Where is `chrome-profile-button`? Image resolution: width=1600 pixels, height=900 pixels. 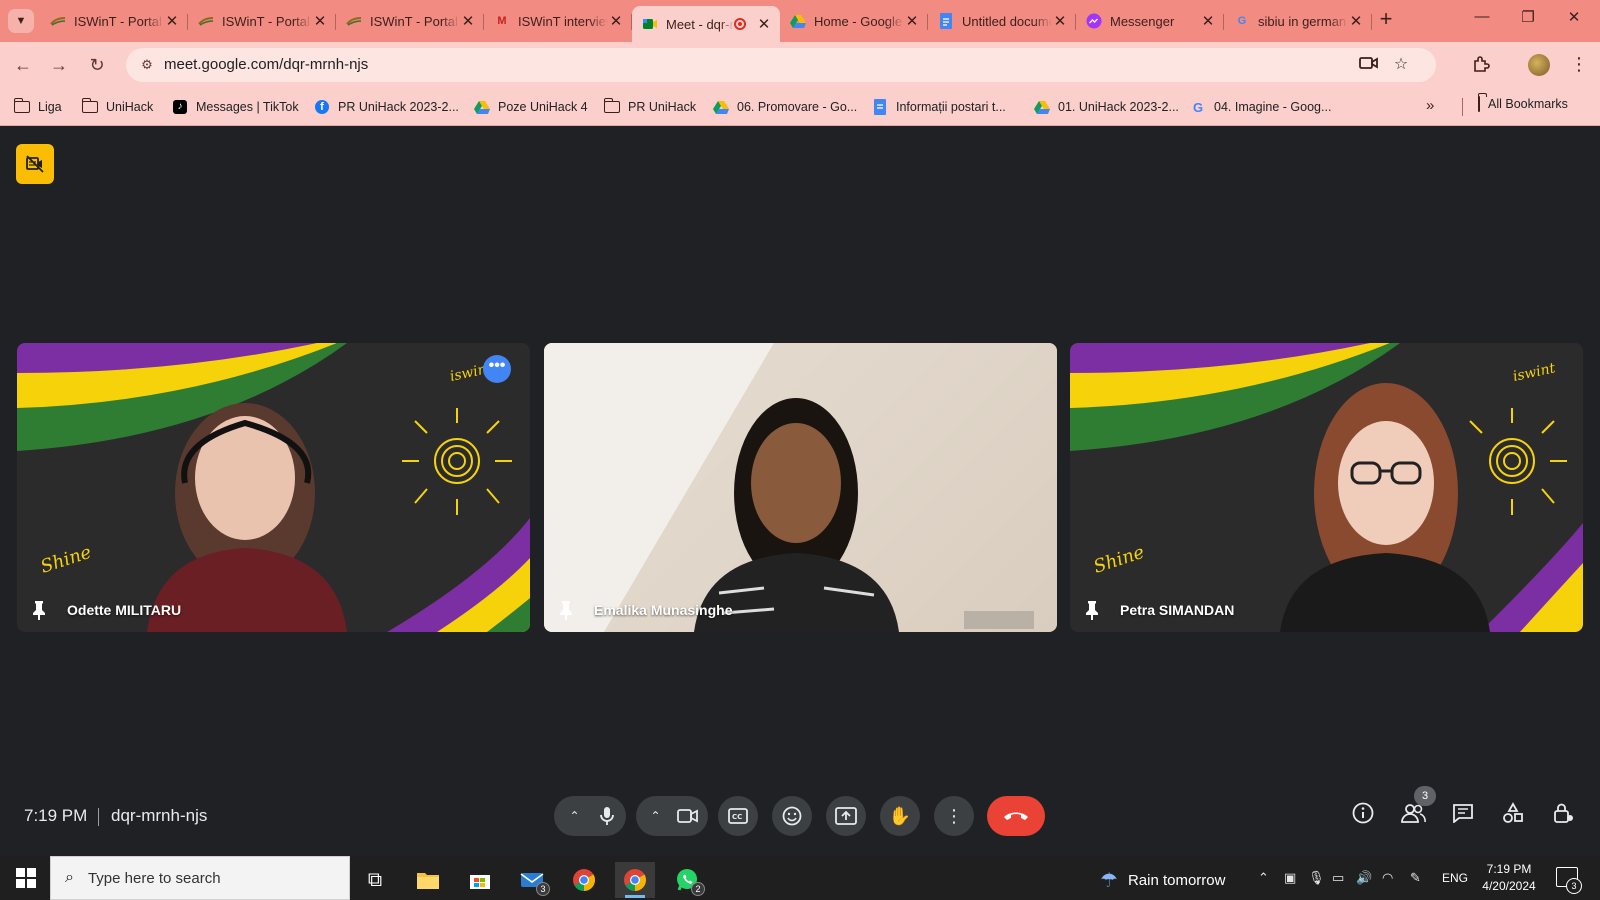
chrome-profile-button is located at coordinates (635, 880).